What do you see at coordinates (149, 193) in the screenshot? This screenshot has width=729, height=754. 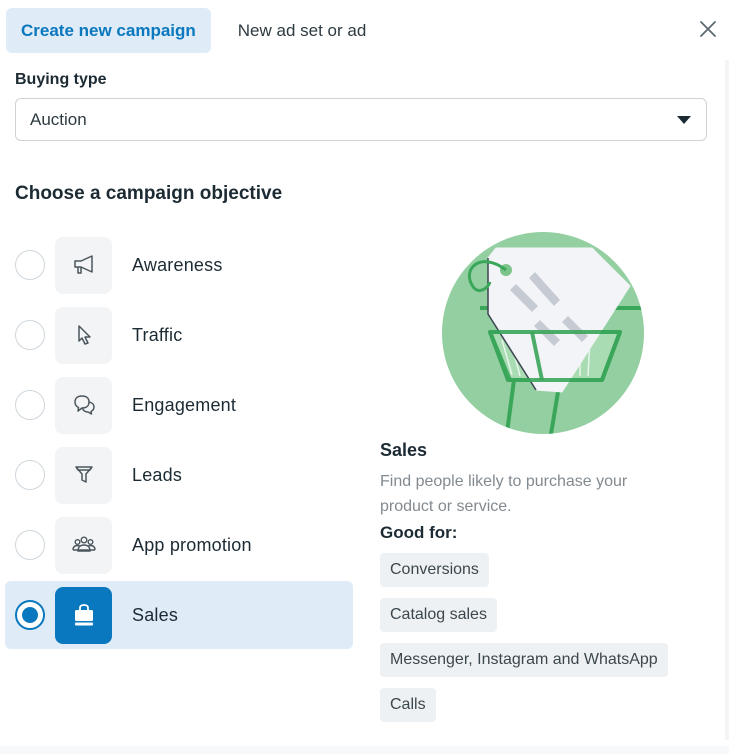 I see `objective-section-title: Choose a campaign objective` at bounding box center [149, 193].